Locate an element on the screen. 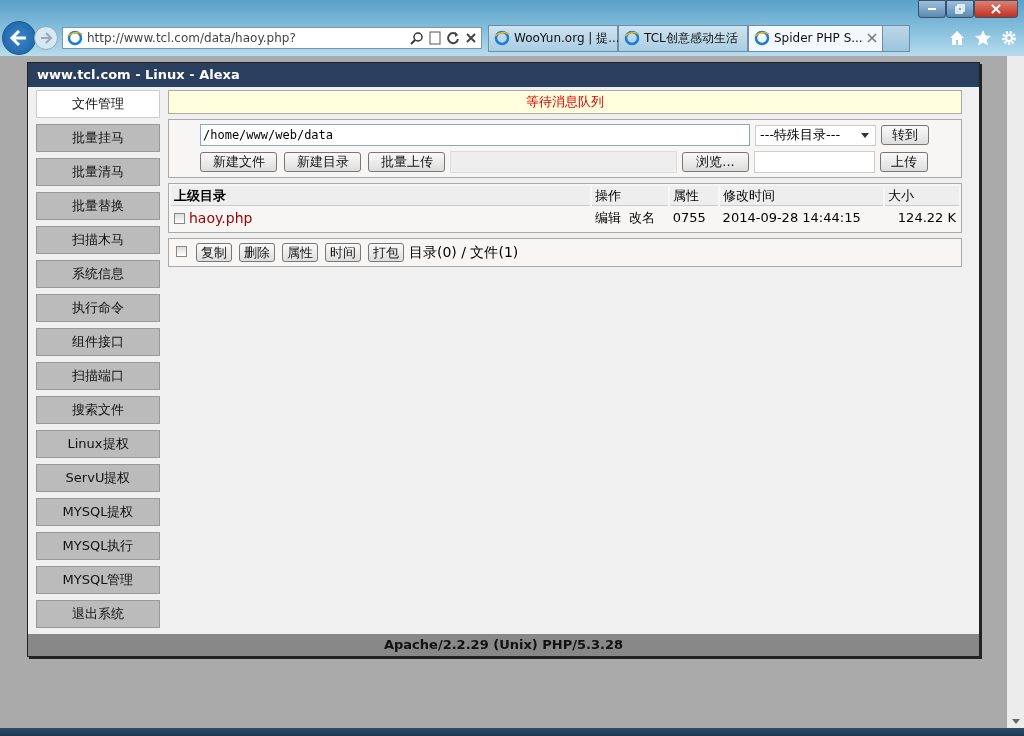 The image size is (1024, 736). sidebar-item: ServU提权 is located at coordinates (98, 478).